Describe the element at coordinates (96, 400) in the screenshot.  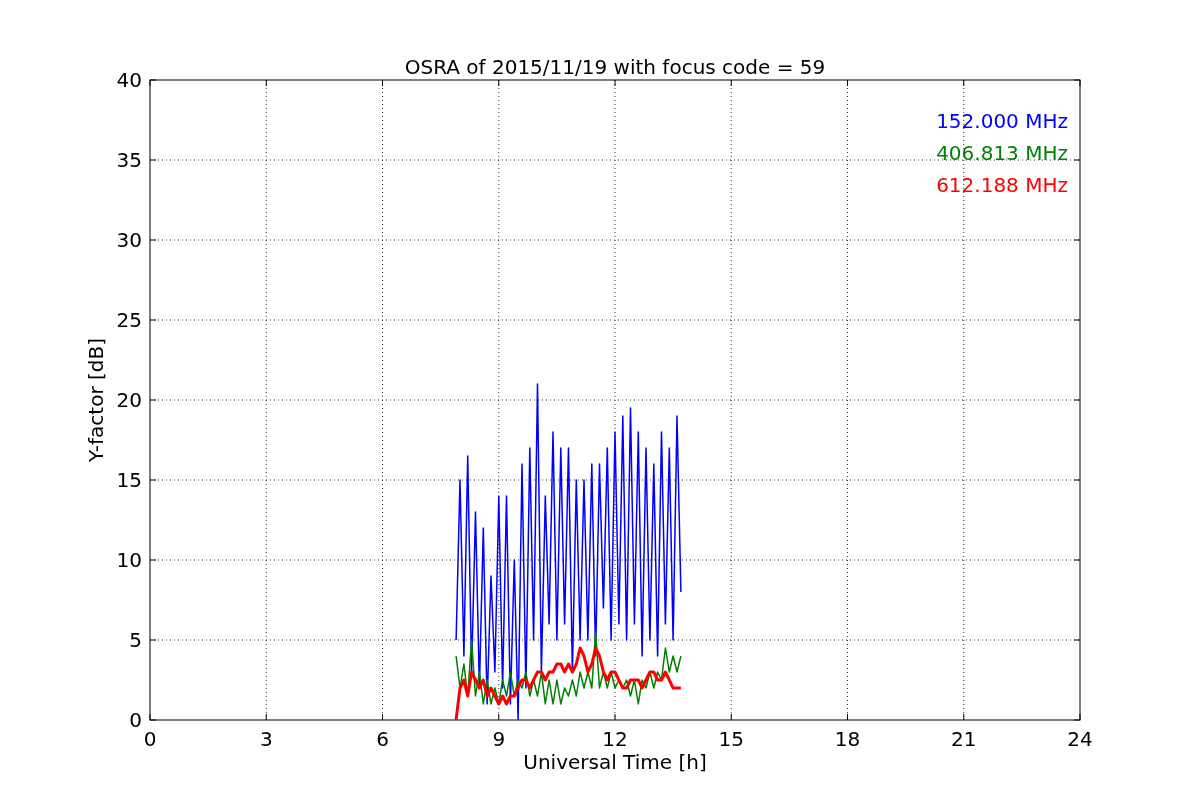
I see `y-axis-label: Y-factor [dB]` at that location.